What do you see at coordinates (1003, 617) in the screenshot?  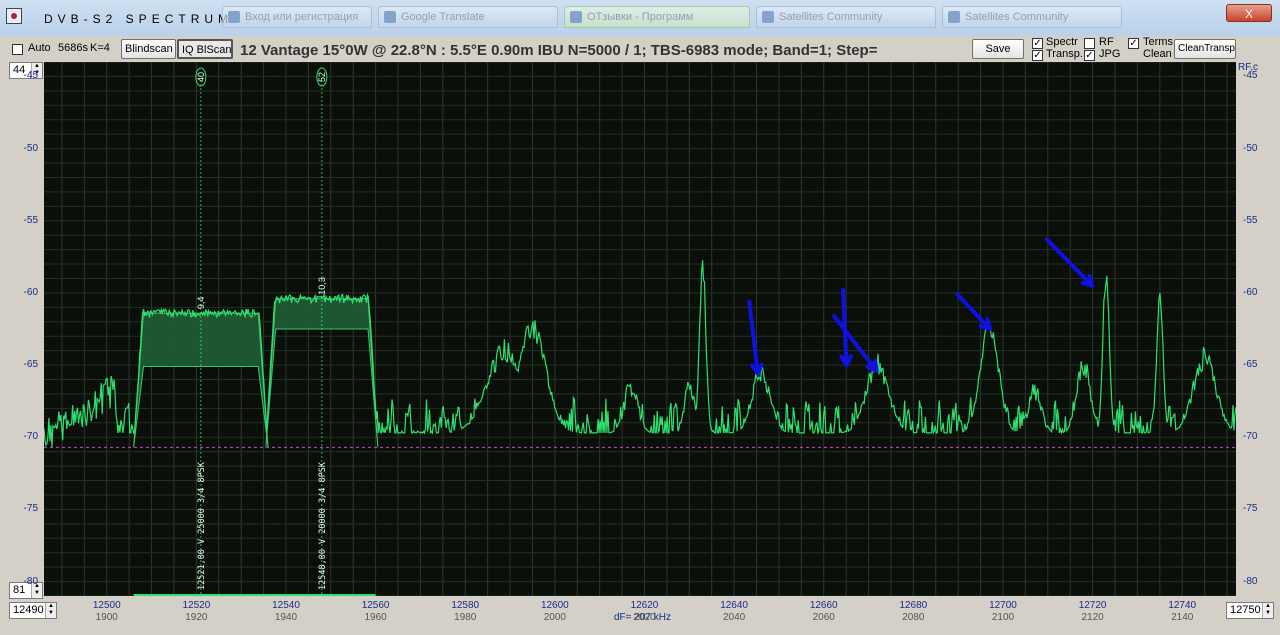 I see `x-tick-if-label: 2100` at bounding box center [1003, 617].